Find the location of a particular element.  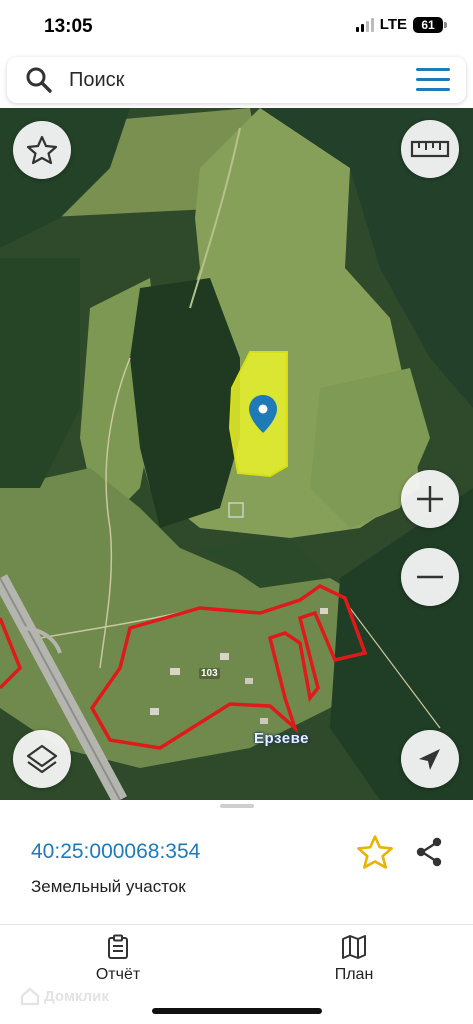

search-input: Поиск is located at coordinates (96, 80).